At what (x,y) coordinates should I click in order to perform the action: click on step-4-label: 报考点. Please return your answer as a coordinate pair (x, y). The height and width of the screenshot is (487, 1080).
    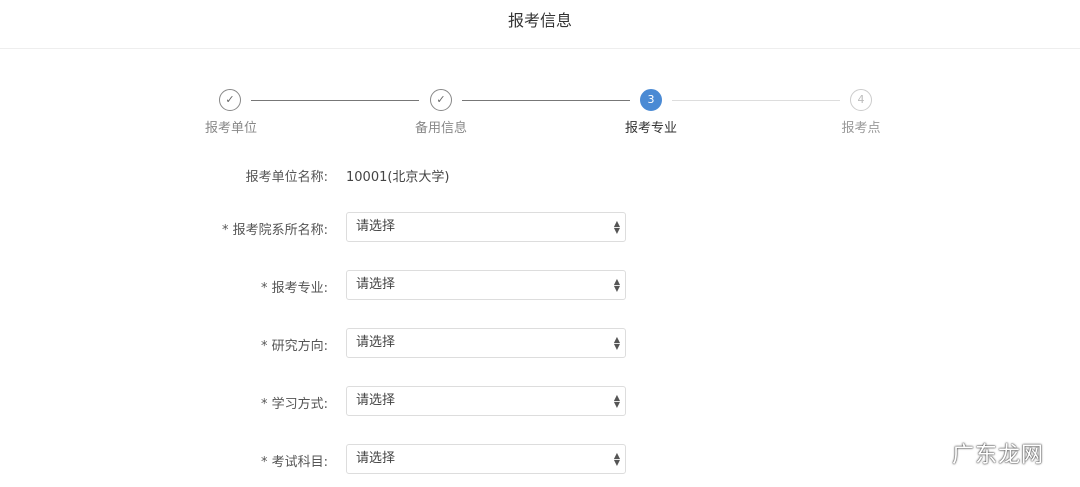
    Looking at the image, I should click on (861, 128).